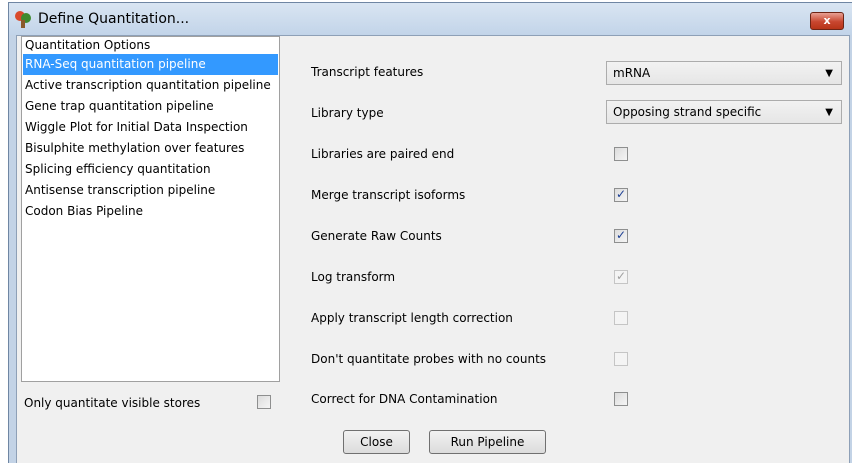 This screenshot has width=852, height=463. Describe the element at coordinates (621, 318) in the screenshot. I see `length-correction-checkbox` at that location.